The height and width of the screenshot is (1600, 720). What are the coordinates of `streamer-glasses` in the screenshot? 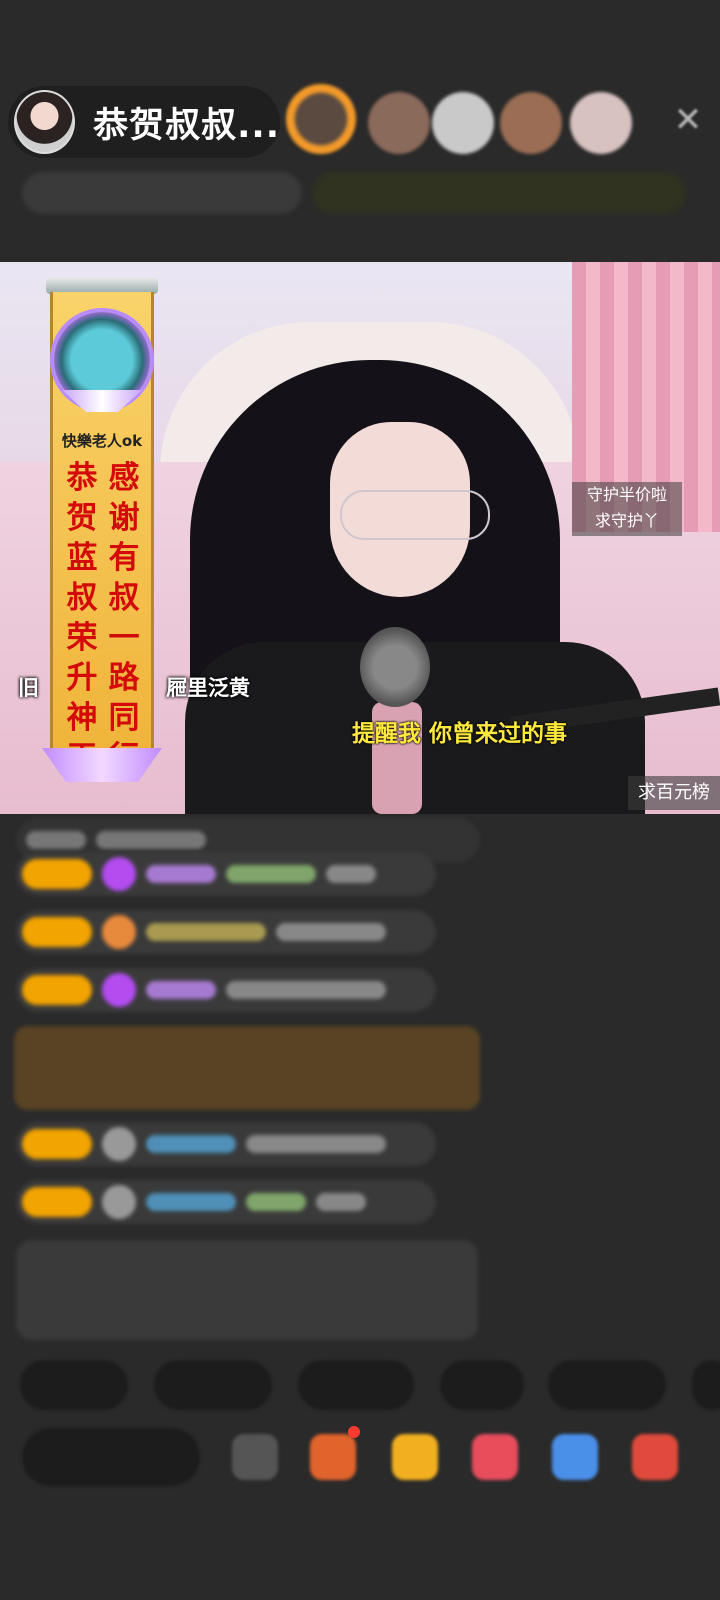 It's located at (415, 515).